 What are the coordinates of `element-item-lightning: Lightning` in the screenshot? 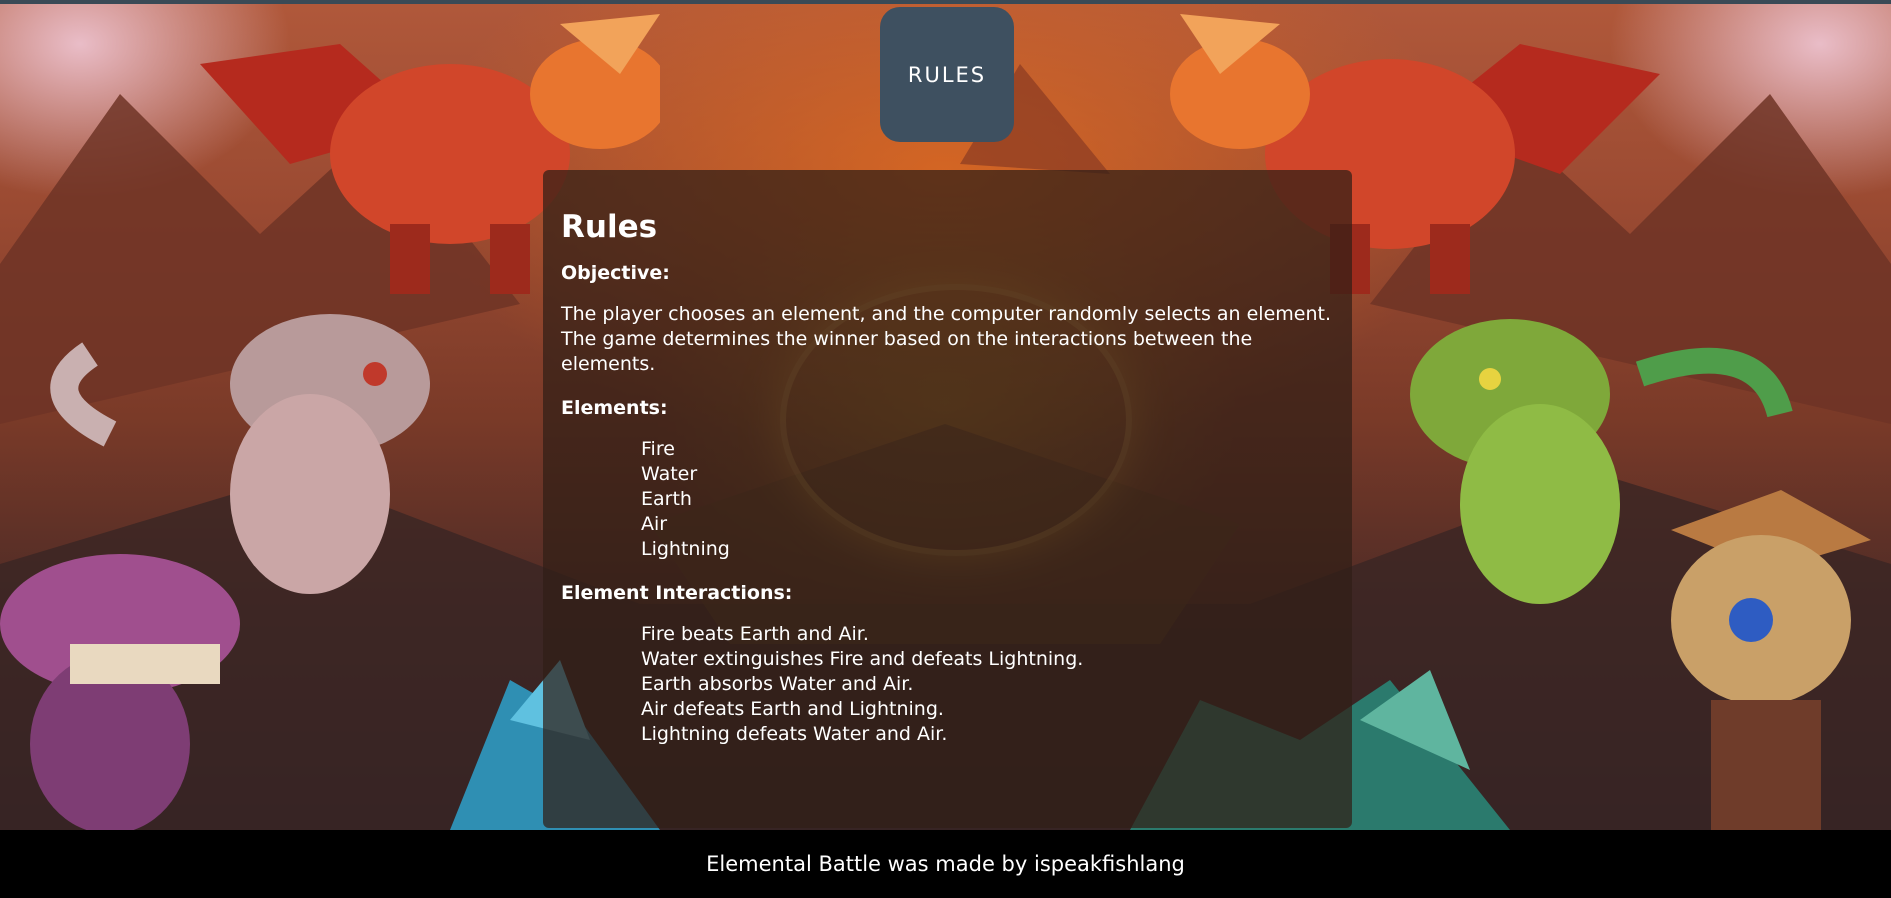 It's located at (685, 549).